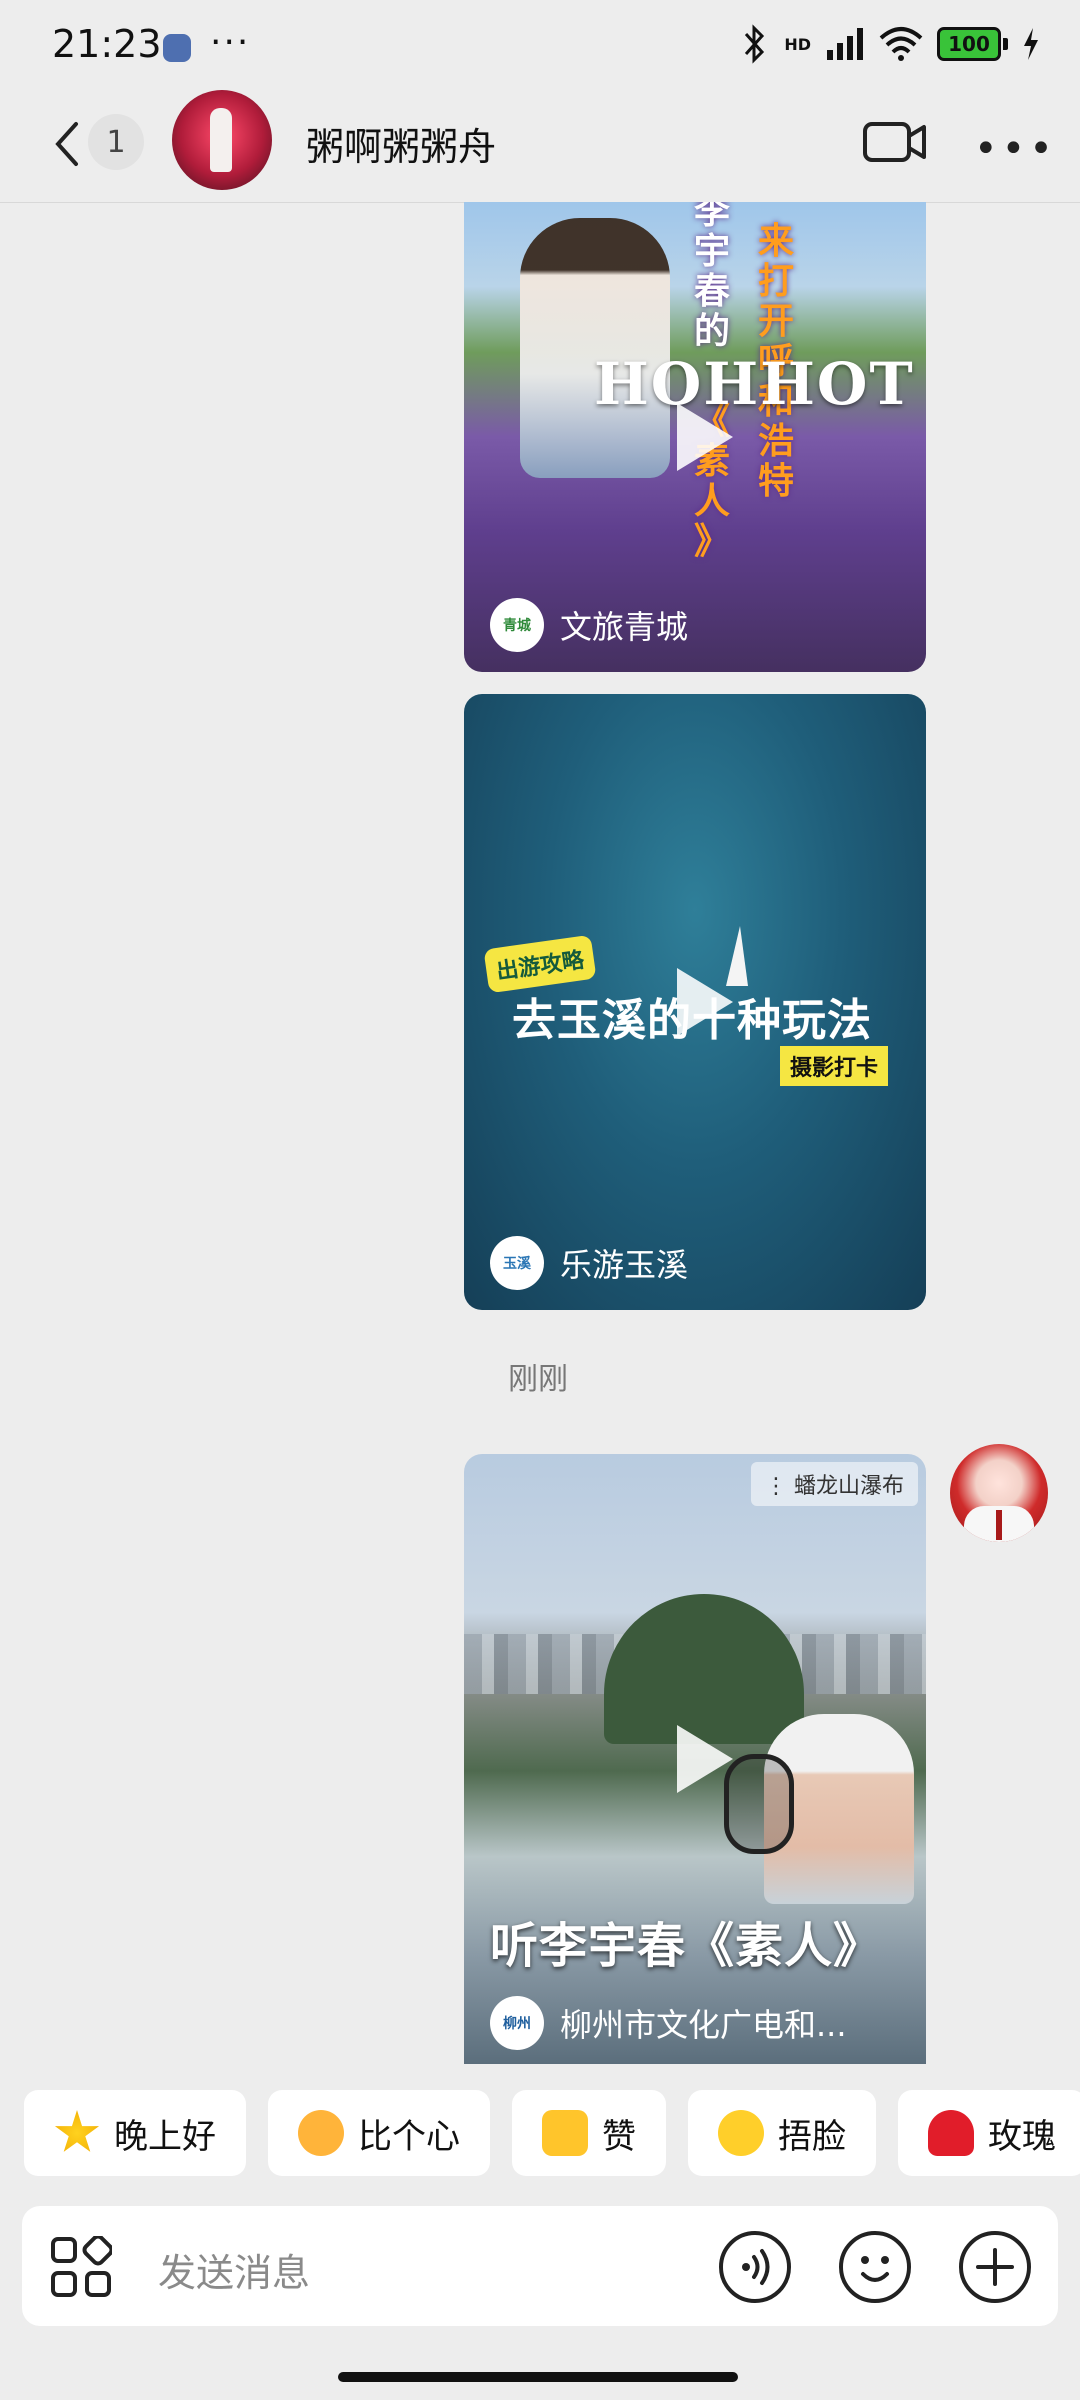  I want to click on quick-reply-chip: 捂脸, so click(782, 2133).